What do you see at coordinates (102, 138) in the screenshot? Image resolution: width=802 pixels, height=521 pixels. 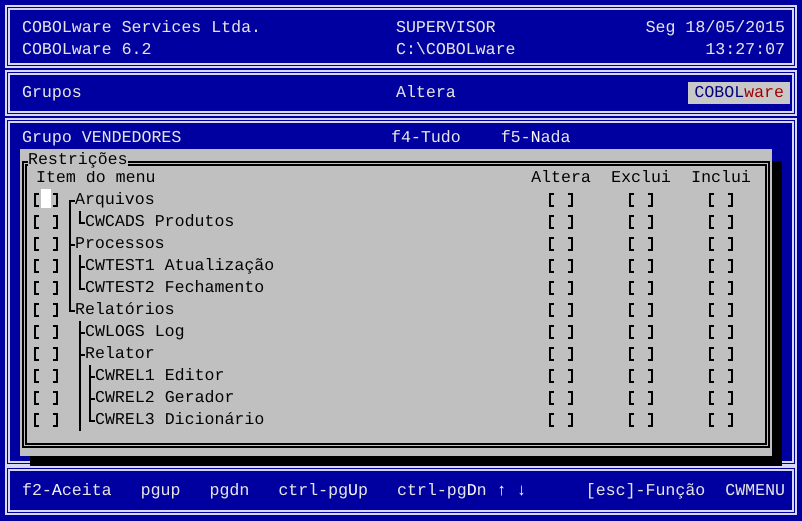 I see `group-label: Grupo VENDEDORES` at bounding box center [102, 138].